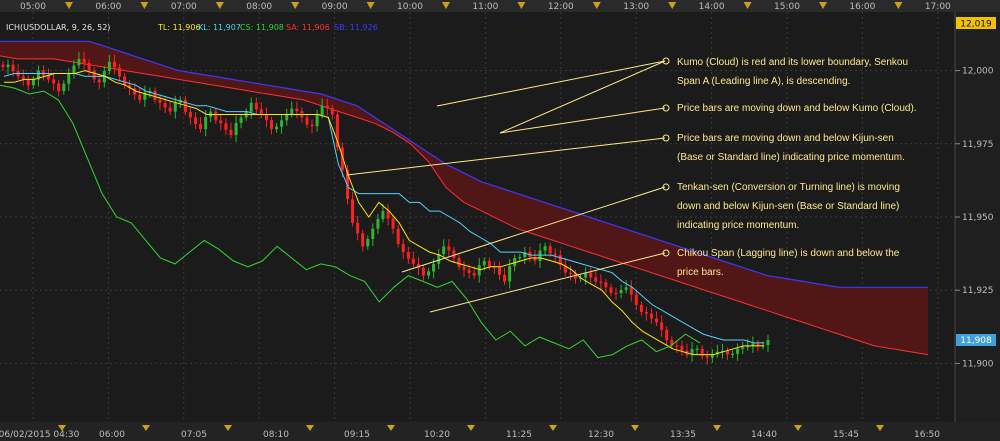 The height and width of the screenshot is (441, 1000). I want to click on bottom-time-tick: 06:00, so click(112, 435).